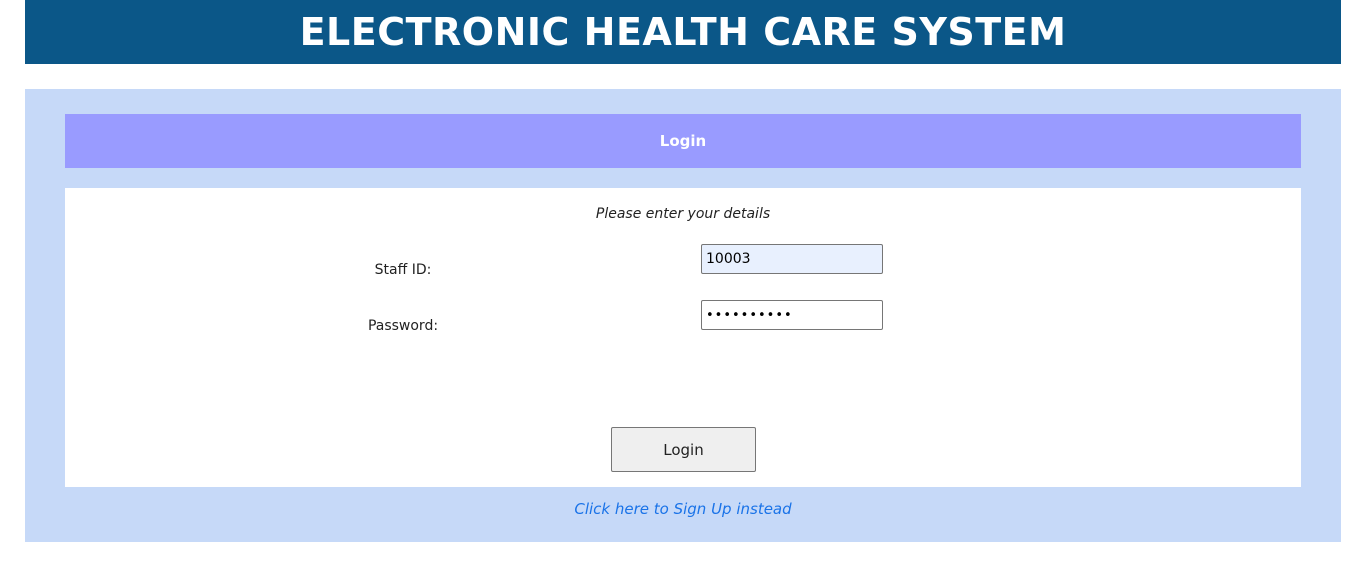 The height and width of the screenshot is (572, 1366). I want to click on app-title: ELECTRONIC HEALTH CARE SYSTEM, so click(683, 32).